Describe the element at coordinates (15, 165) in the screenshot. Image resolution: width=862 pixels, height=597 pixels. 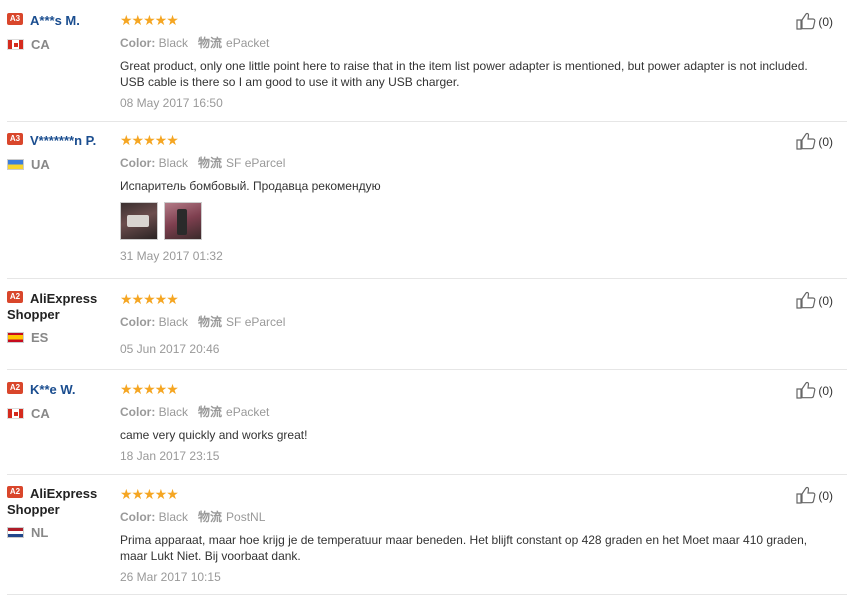
I see `ukraine-flag-icon` at that location.